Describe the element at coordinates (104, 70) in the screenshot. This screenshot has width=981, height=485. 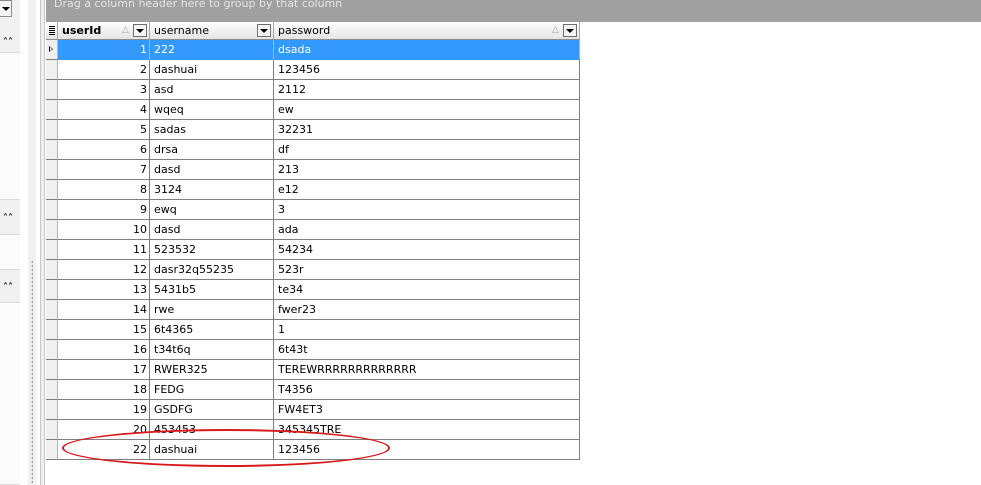
I see `cell-userid: 2` at that location.